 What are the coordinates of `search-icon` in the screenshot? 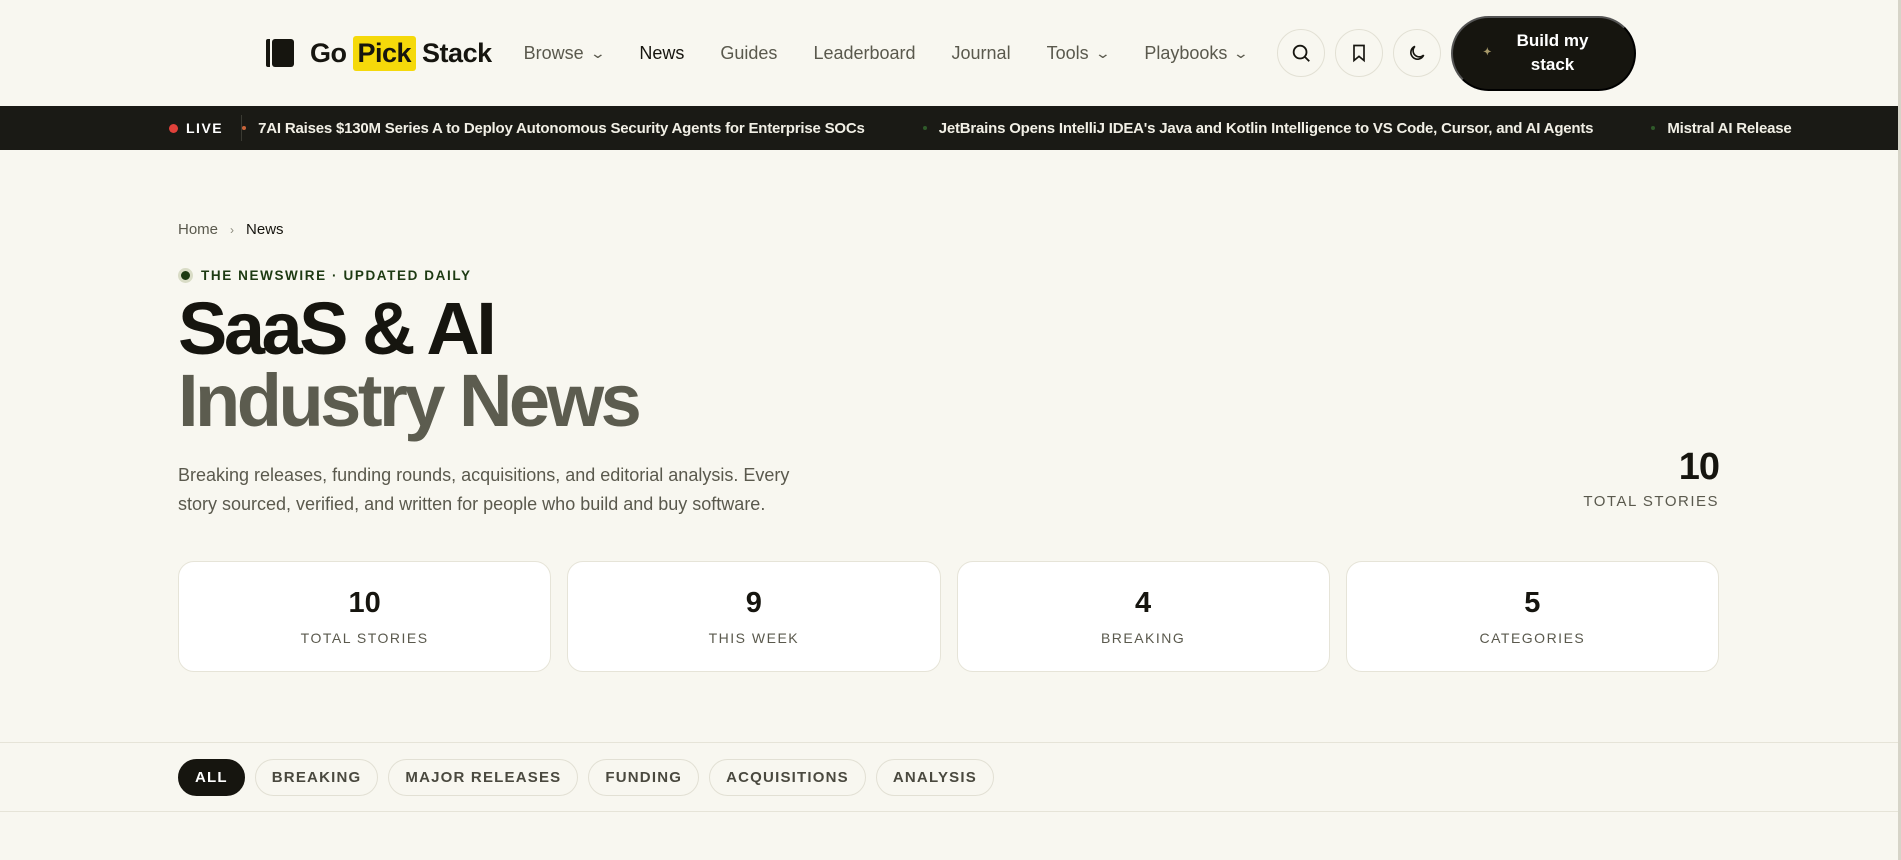 It's located at (1301, 53).